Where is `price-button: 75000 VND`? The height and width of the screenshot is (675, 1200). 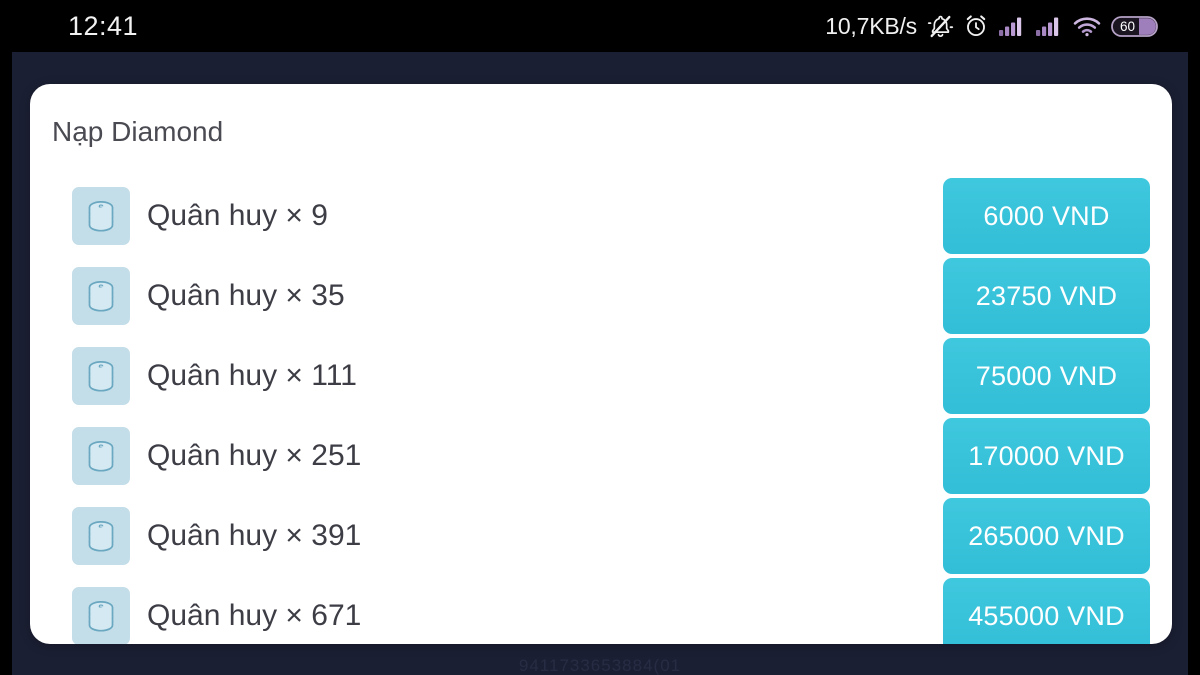 price-button: 75000 VND is located at coordinates (1046, 376).